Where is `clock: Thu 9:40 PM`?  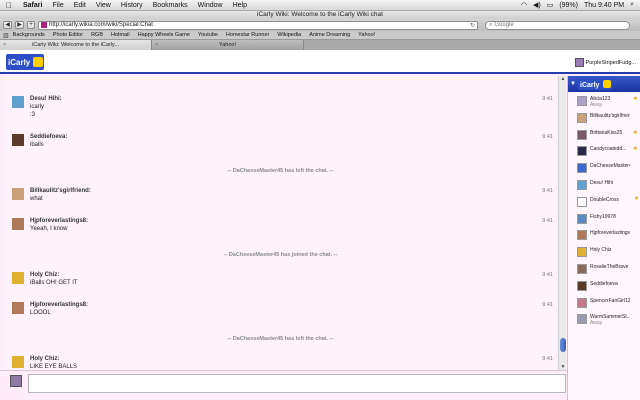 clock: Thu 9:40 PM is located at coordinates (604, 5).